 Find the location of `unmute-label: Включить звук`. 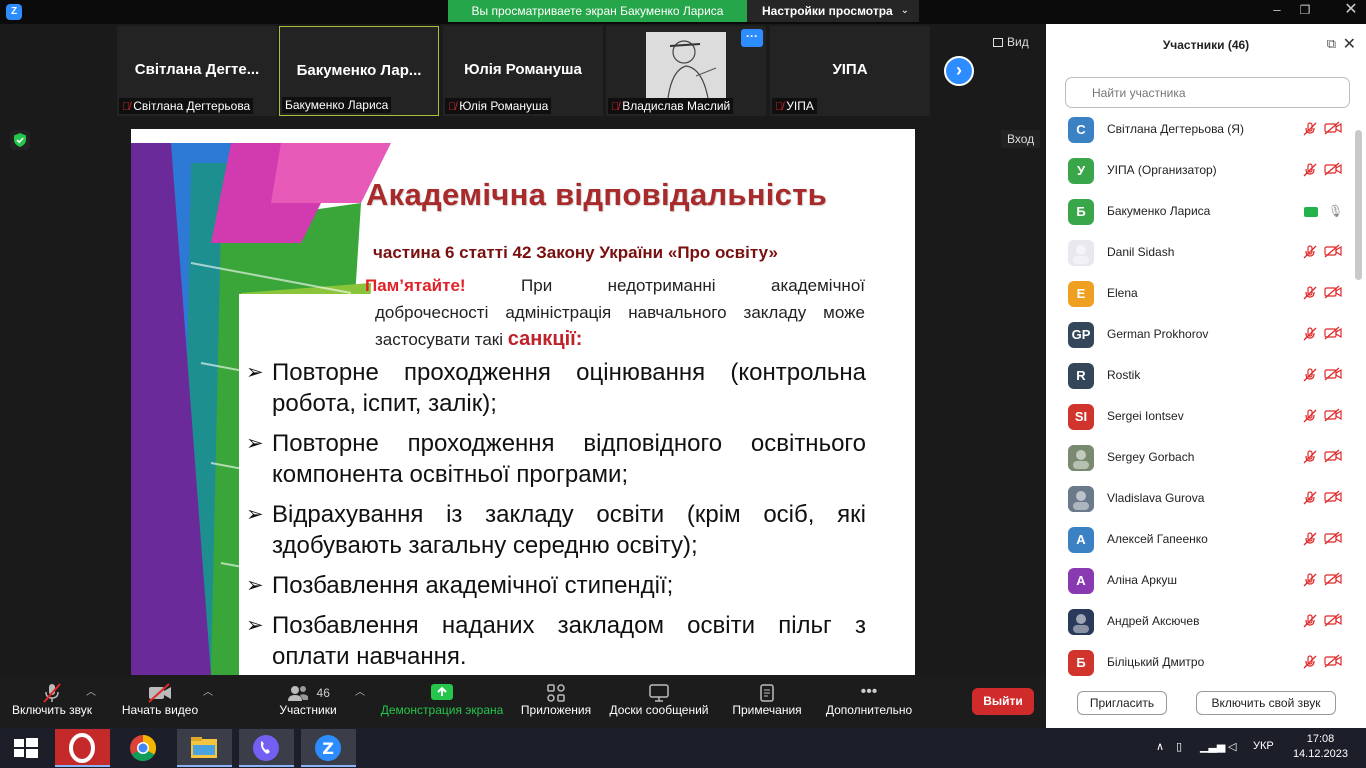

unmute-label: Включить звук is located at coordinates (52, 710).